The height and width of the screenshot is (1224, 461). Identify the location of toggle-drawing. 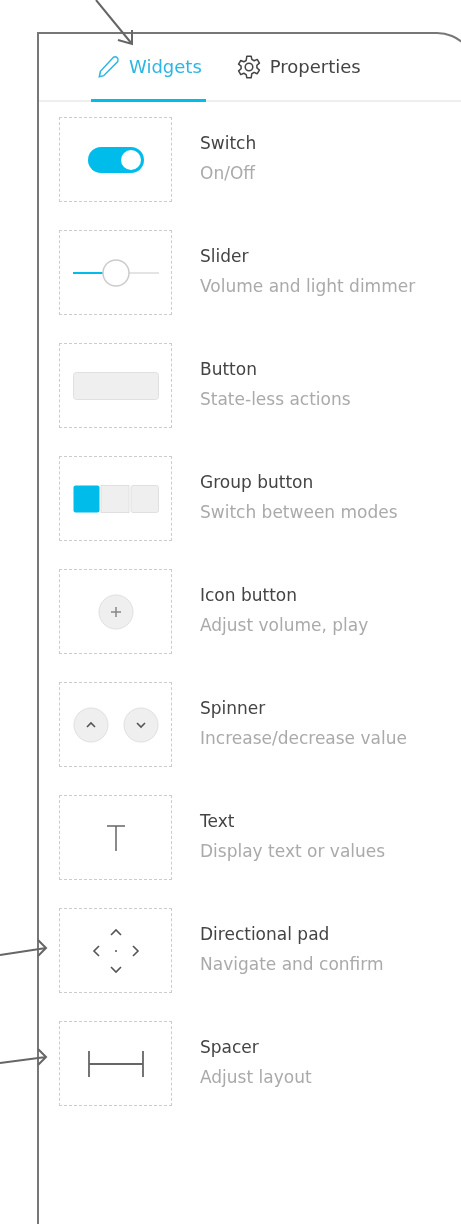
(115, 159).